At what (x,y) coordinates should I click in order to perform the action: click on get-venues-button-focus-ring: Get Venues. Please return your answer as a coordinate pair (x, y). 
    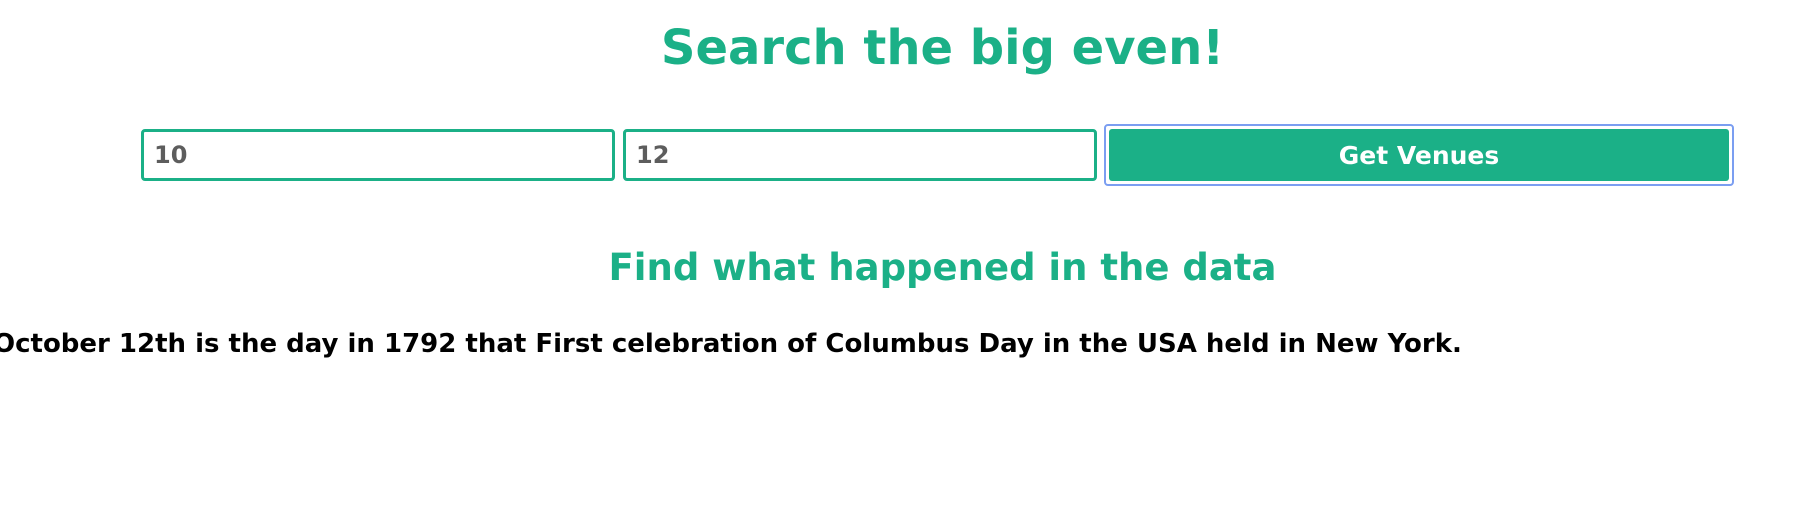
    Looking at the image, I should click on (1419, 155).